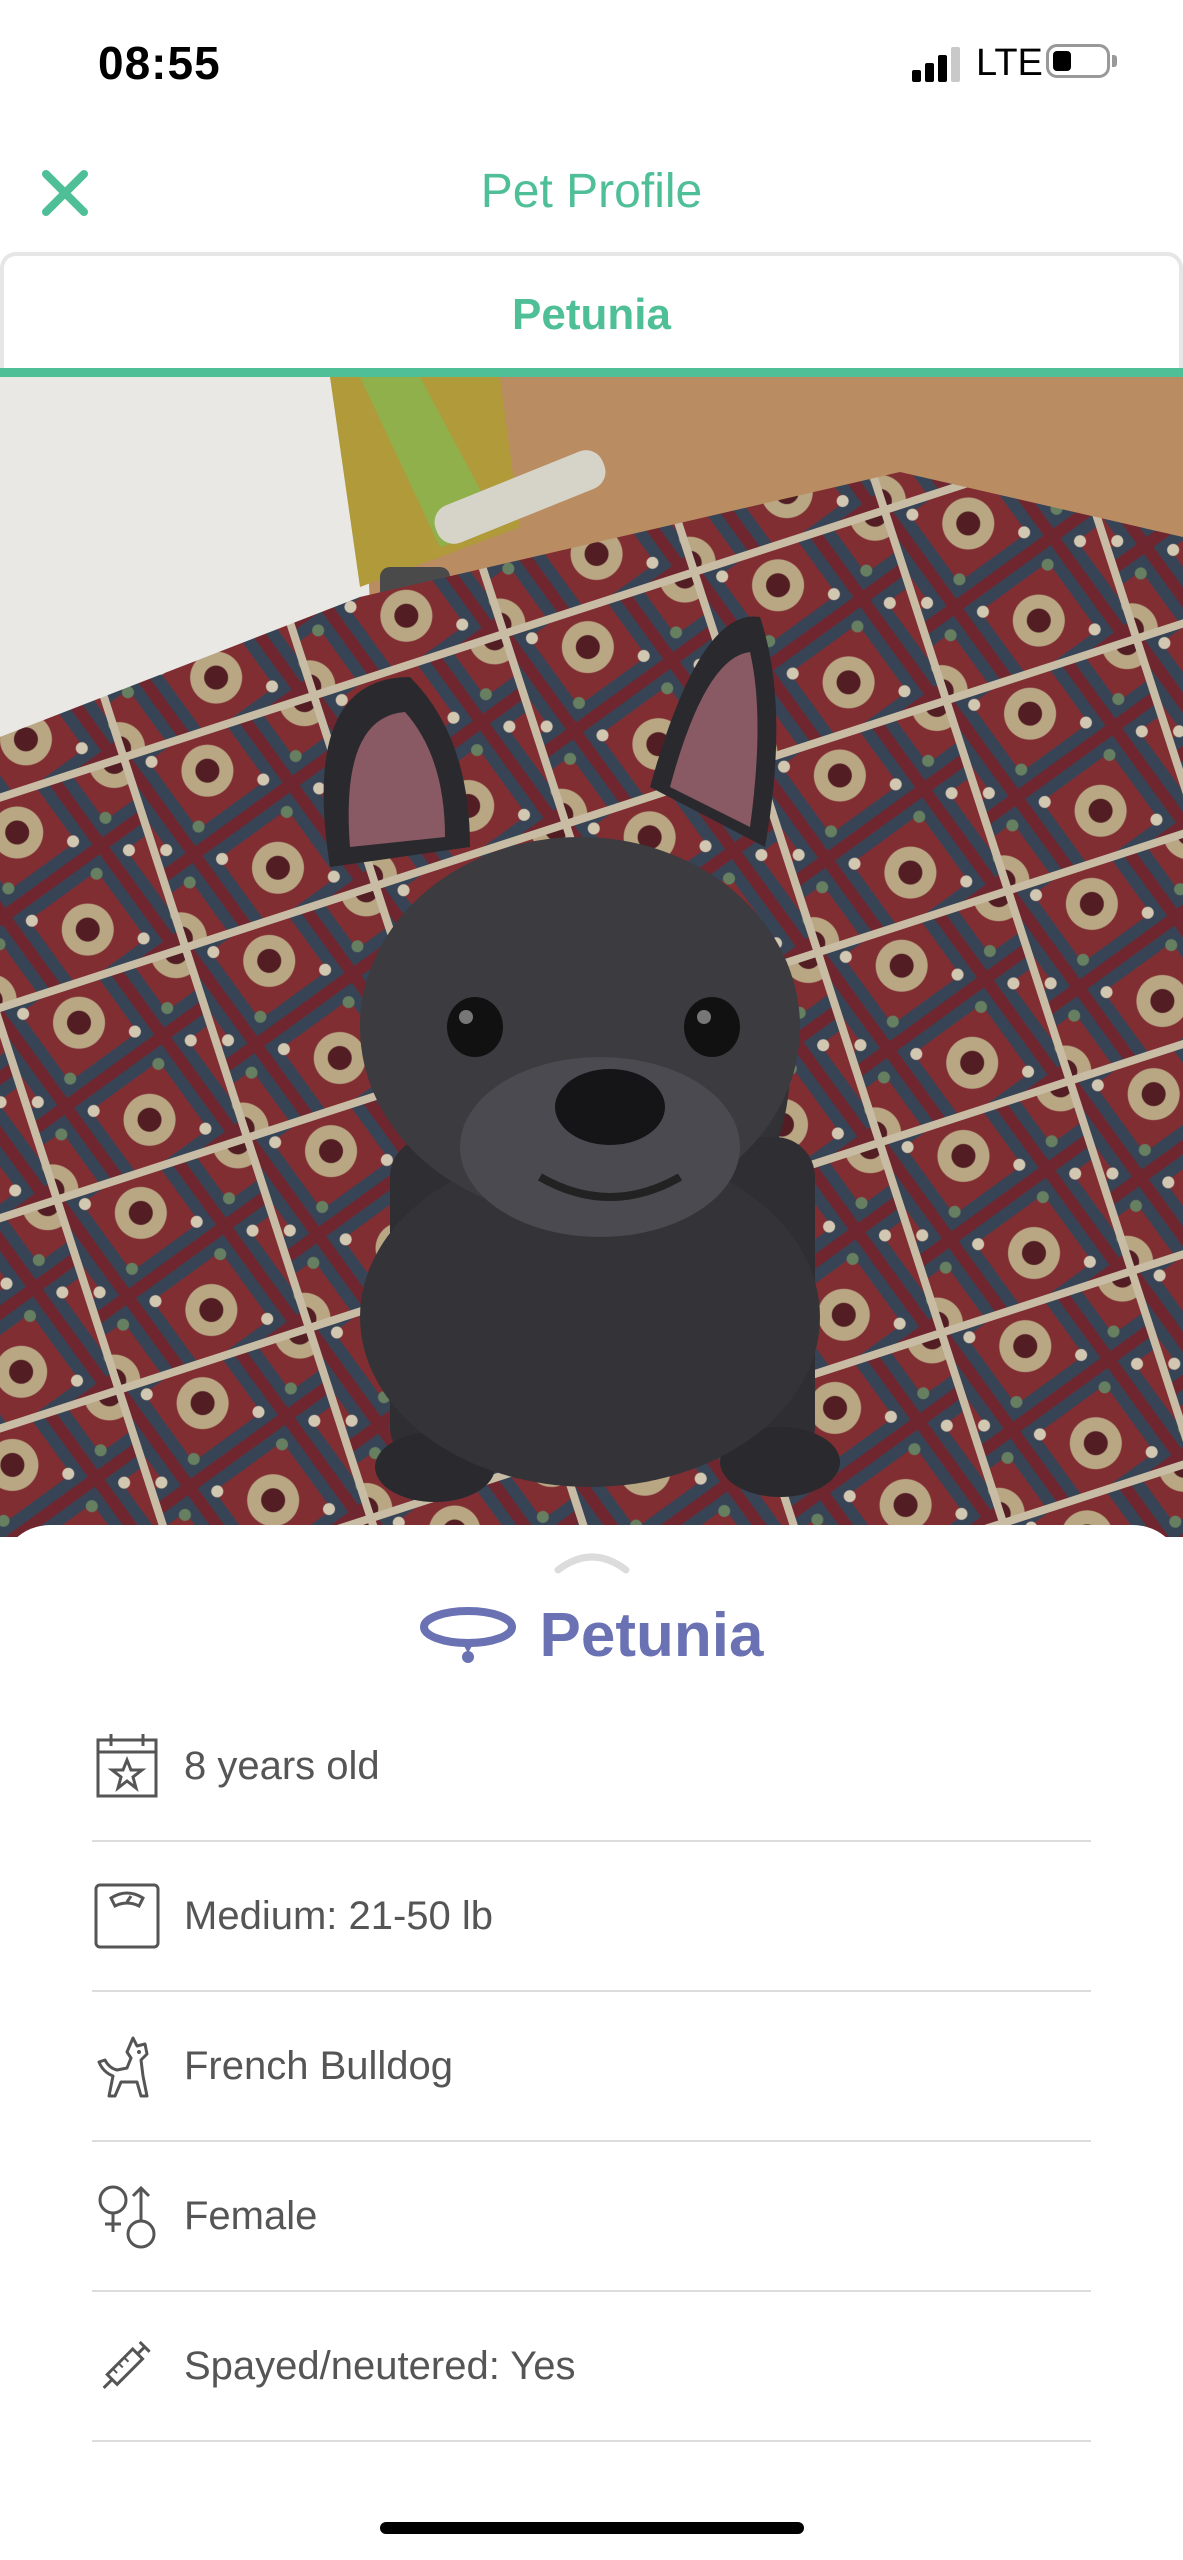  Describe the element at coordinates (651, 1635) in the screenshot. I see `pet-name: Petunia` at that location.